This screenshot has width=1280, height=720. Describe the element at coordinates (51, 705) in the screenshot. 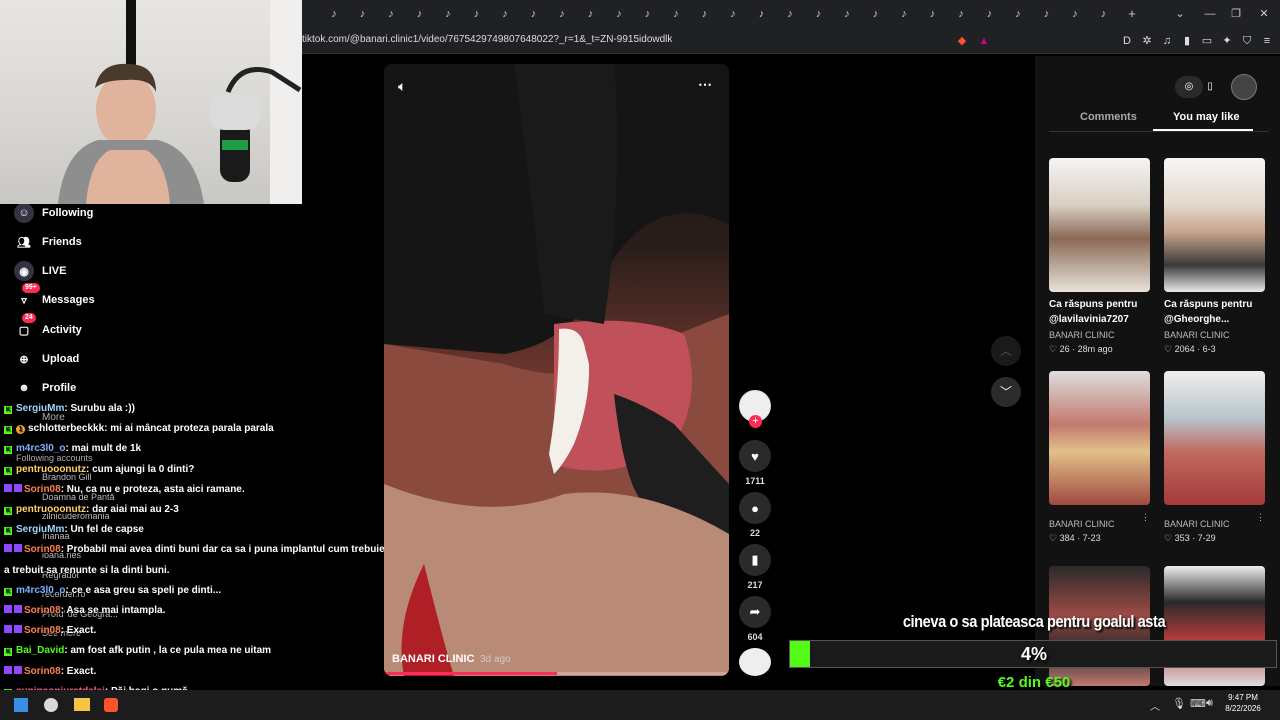

I see `chrome-icon` at that location.